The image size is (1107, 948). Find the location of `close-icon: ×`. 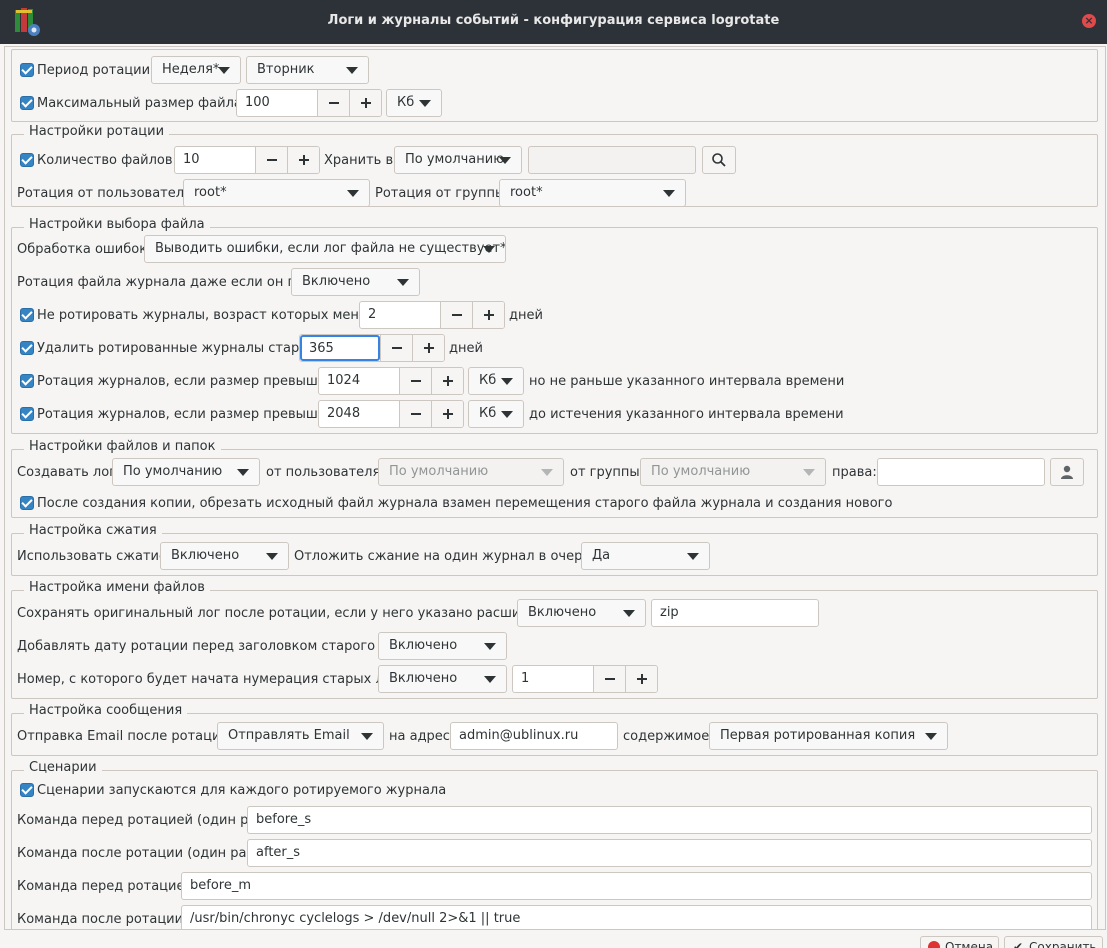

close-icon: × is located at coordinates (1089, 21).